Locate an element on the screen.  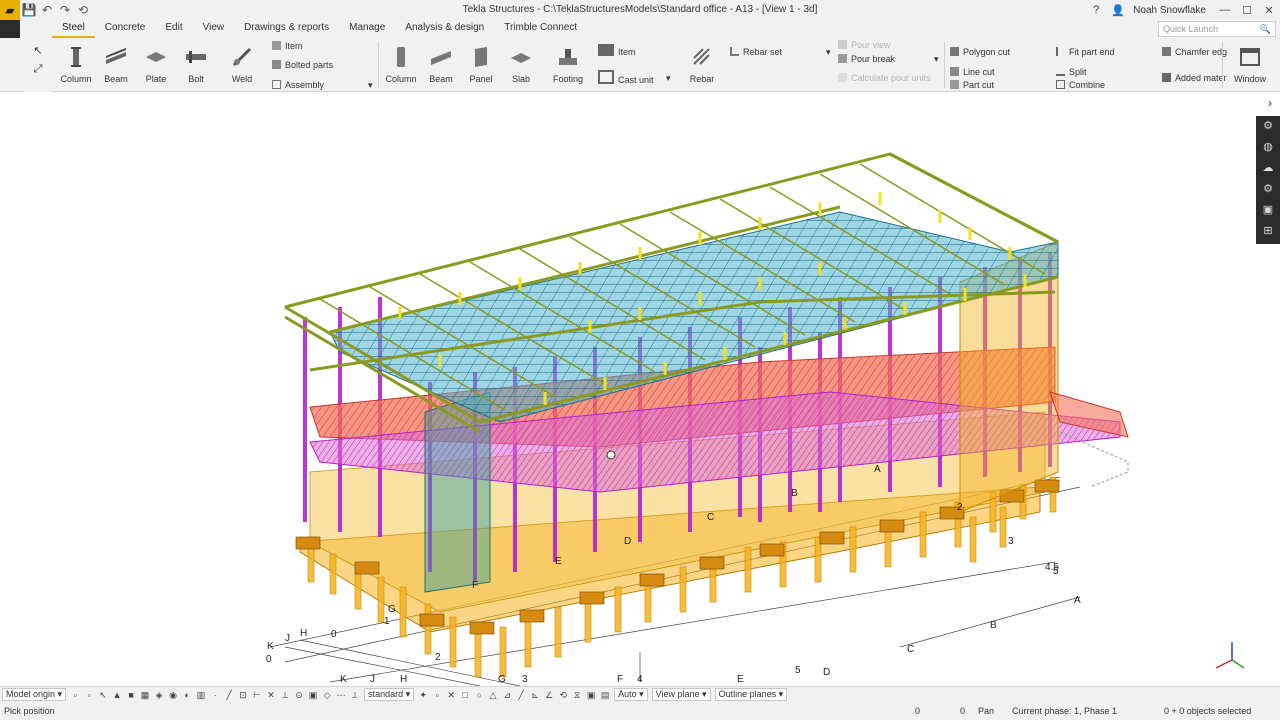
box-icon: ▣ is located at coordinates (591, 695).